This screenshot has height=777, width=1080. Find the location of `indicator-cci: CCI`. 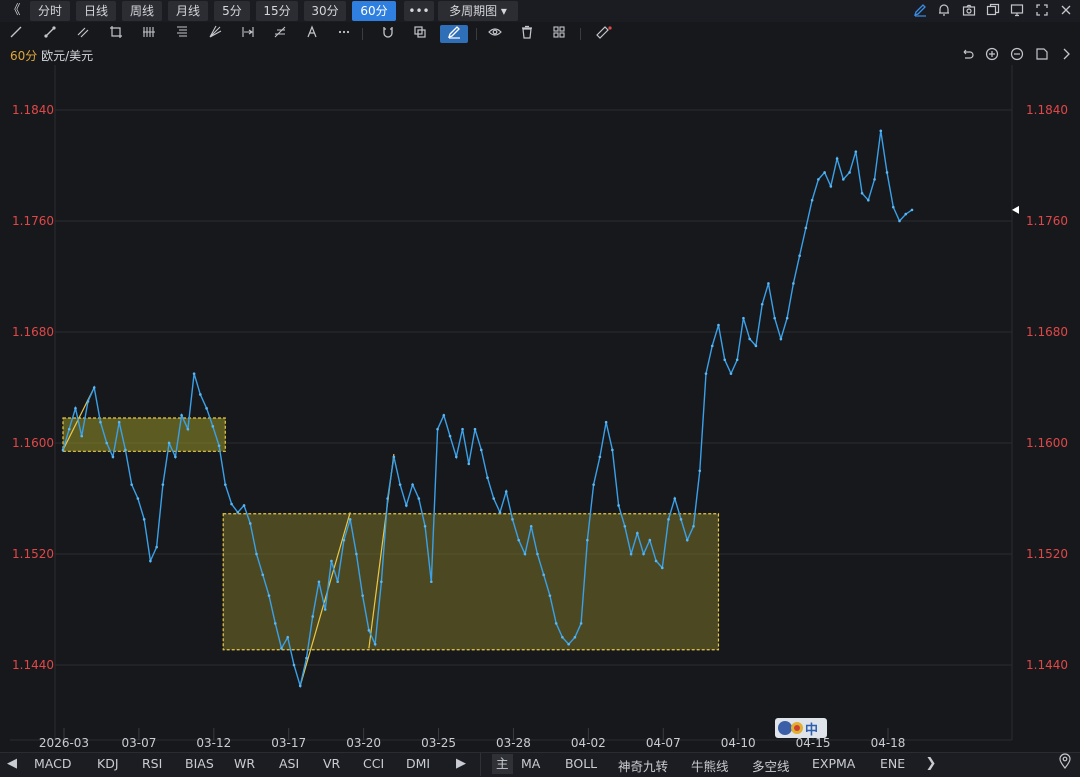

indicator-cci: CCI is located at coordinates (373, 763).